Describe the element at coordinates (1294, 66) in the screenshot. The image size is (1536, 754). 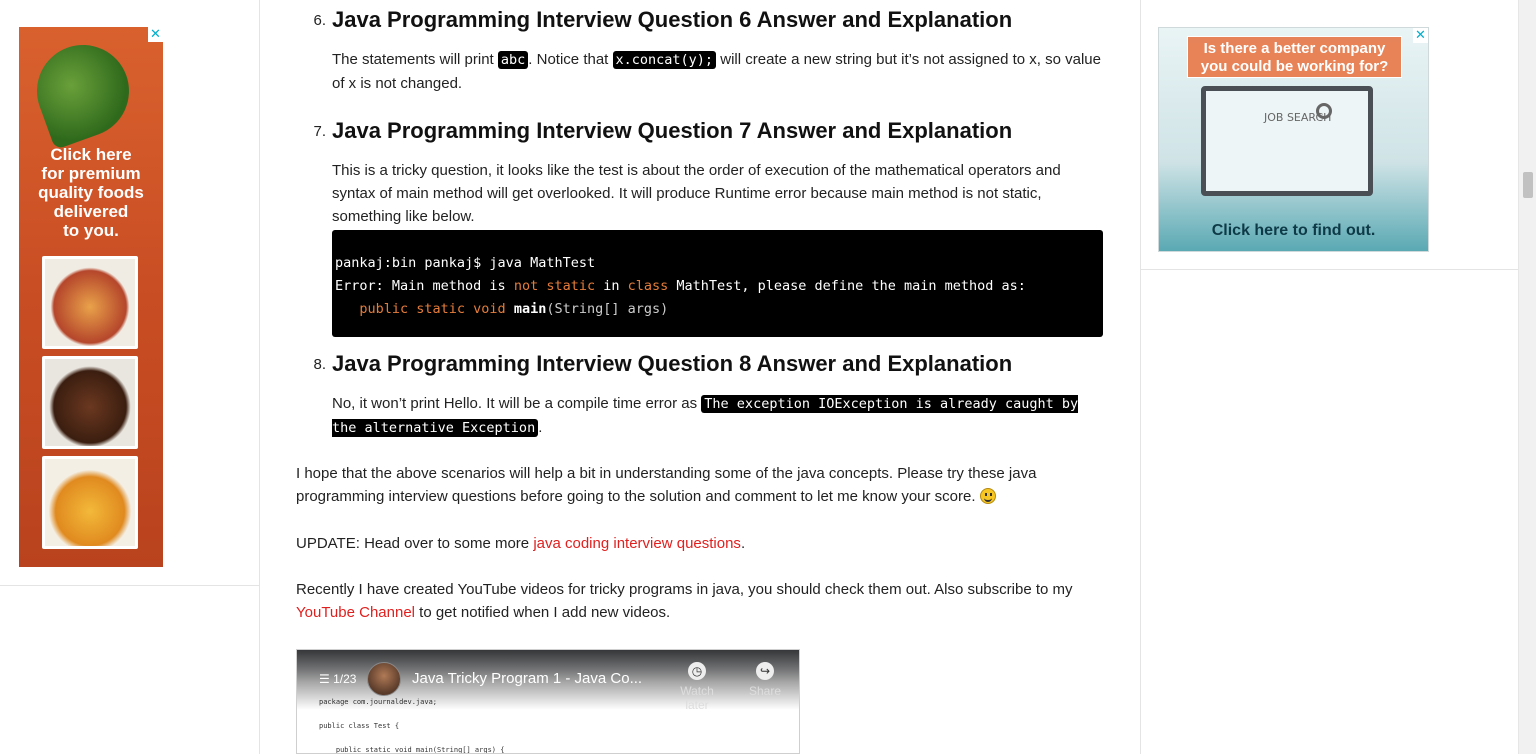
I see `headline-line: you could be working for?` at that location.